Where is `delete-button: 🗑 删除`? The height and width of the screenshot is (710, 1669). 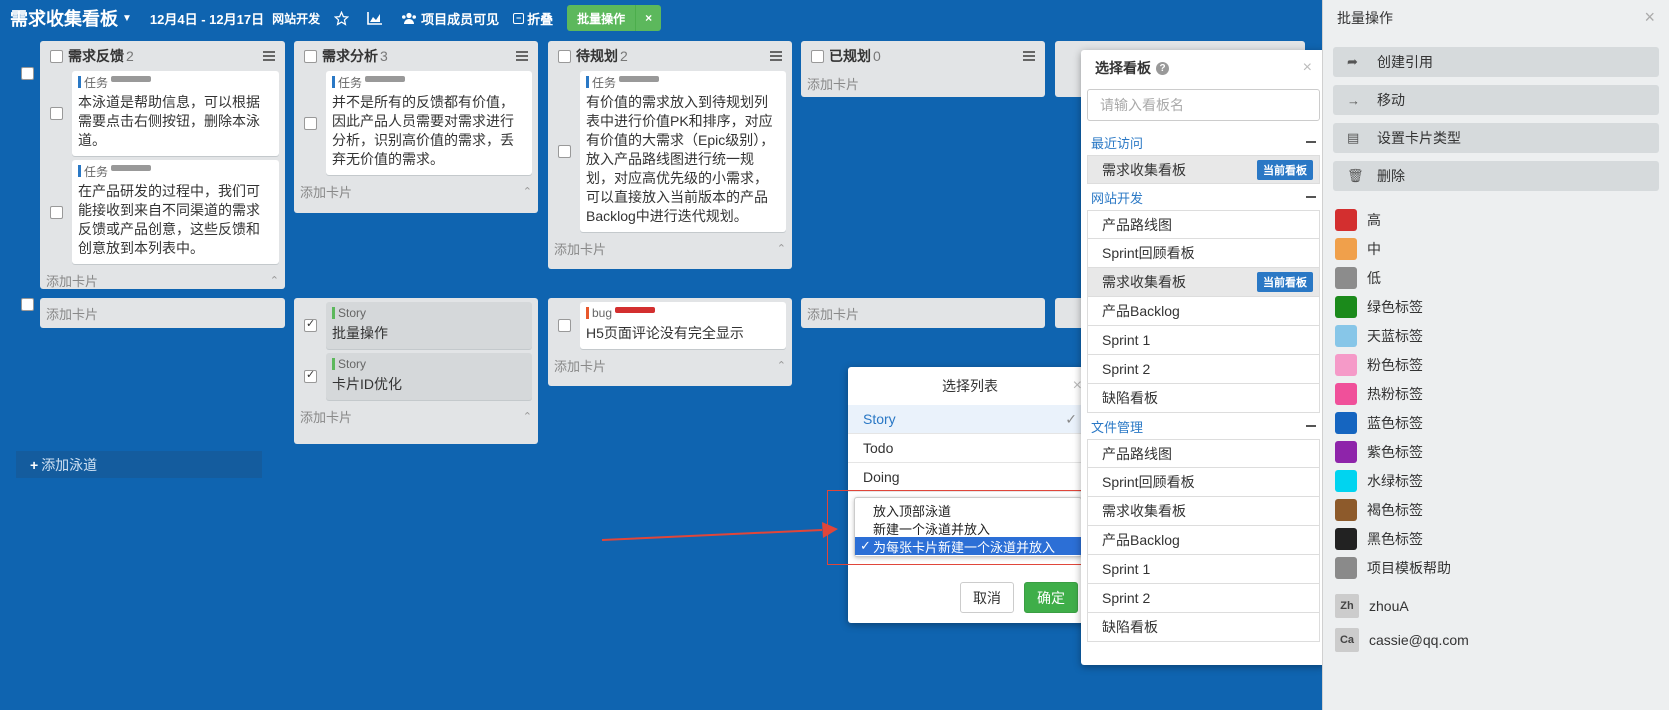 delete-button: 🗑 删除 is located at coordinates (1496, 176).